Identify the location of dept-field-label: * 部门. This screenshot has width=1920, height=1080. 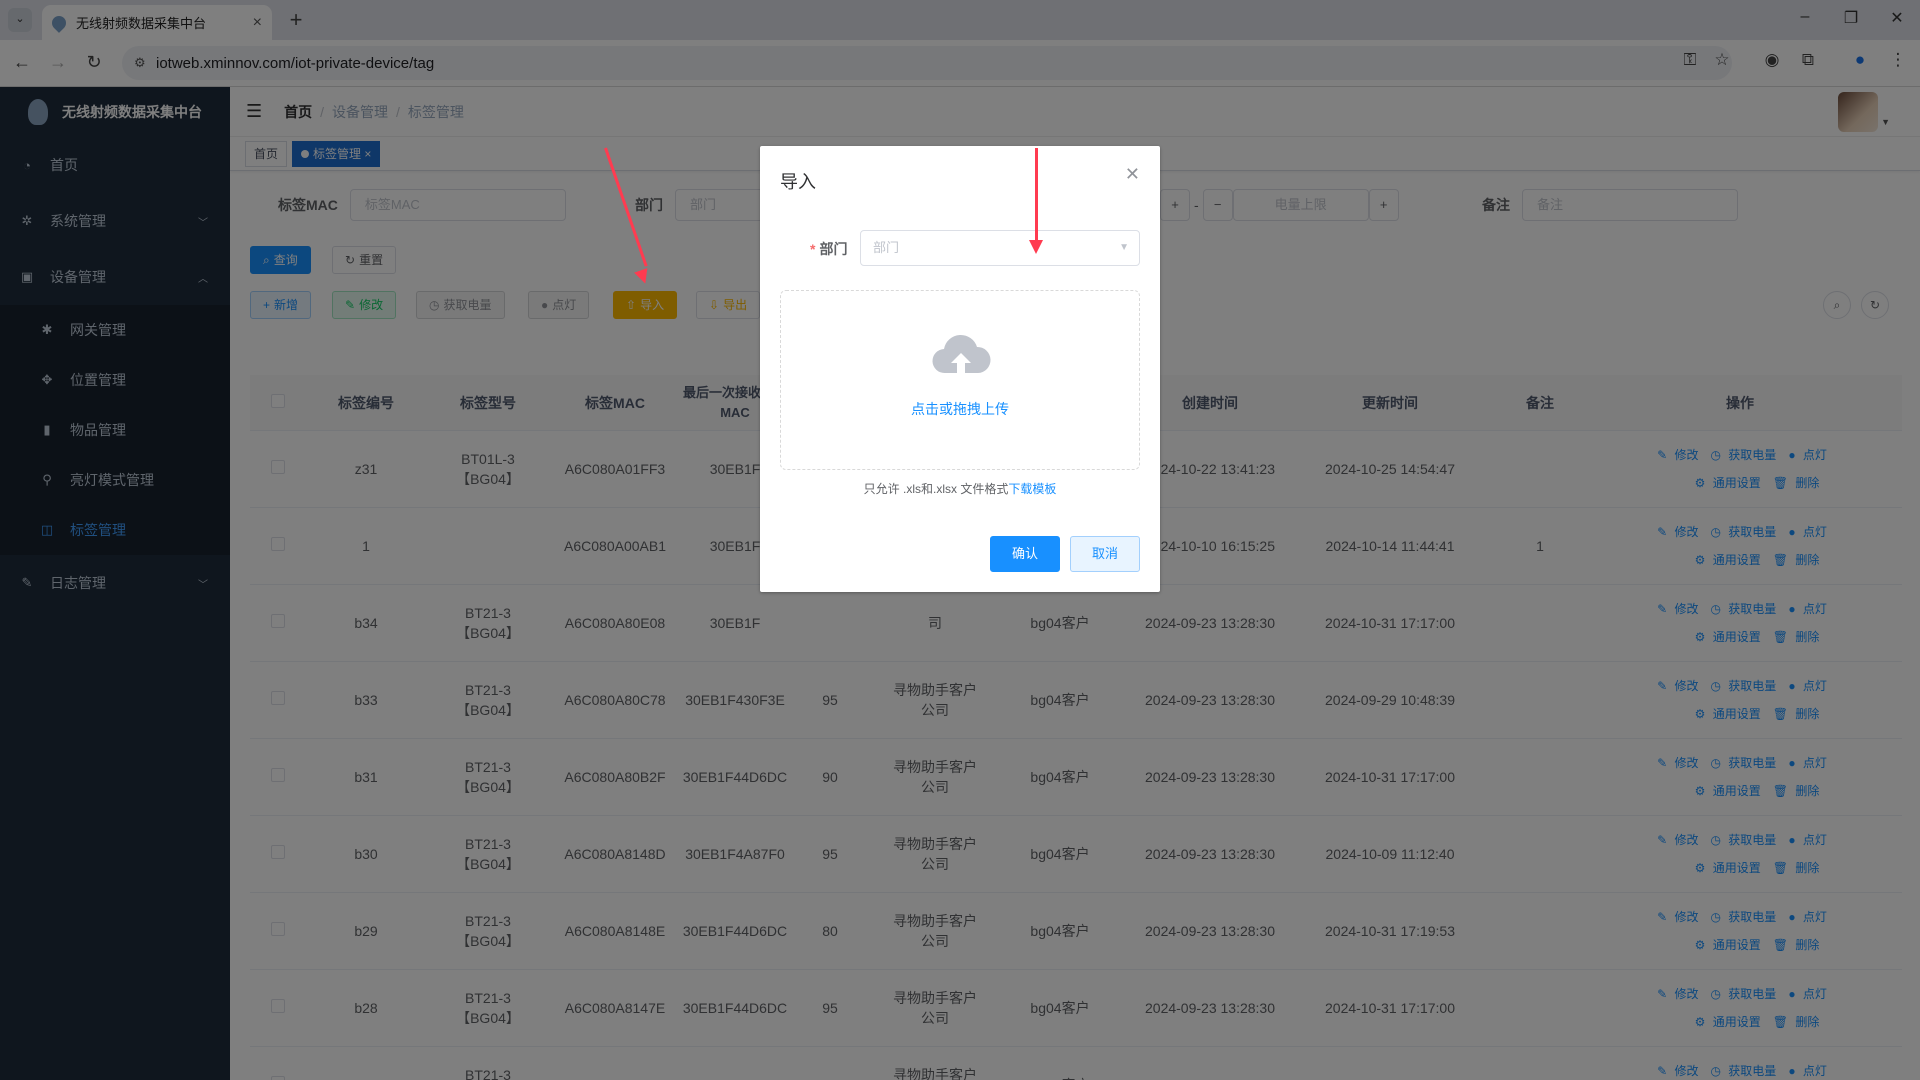
(828, 249).